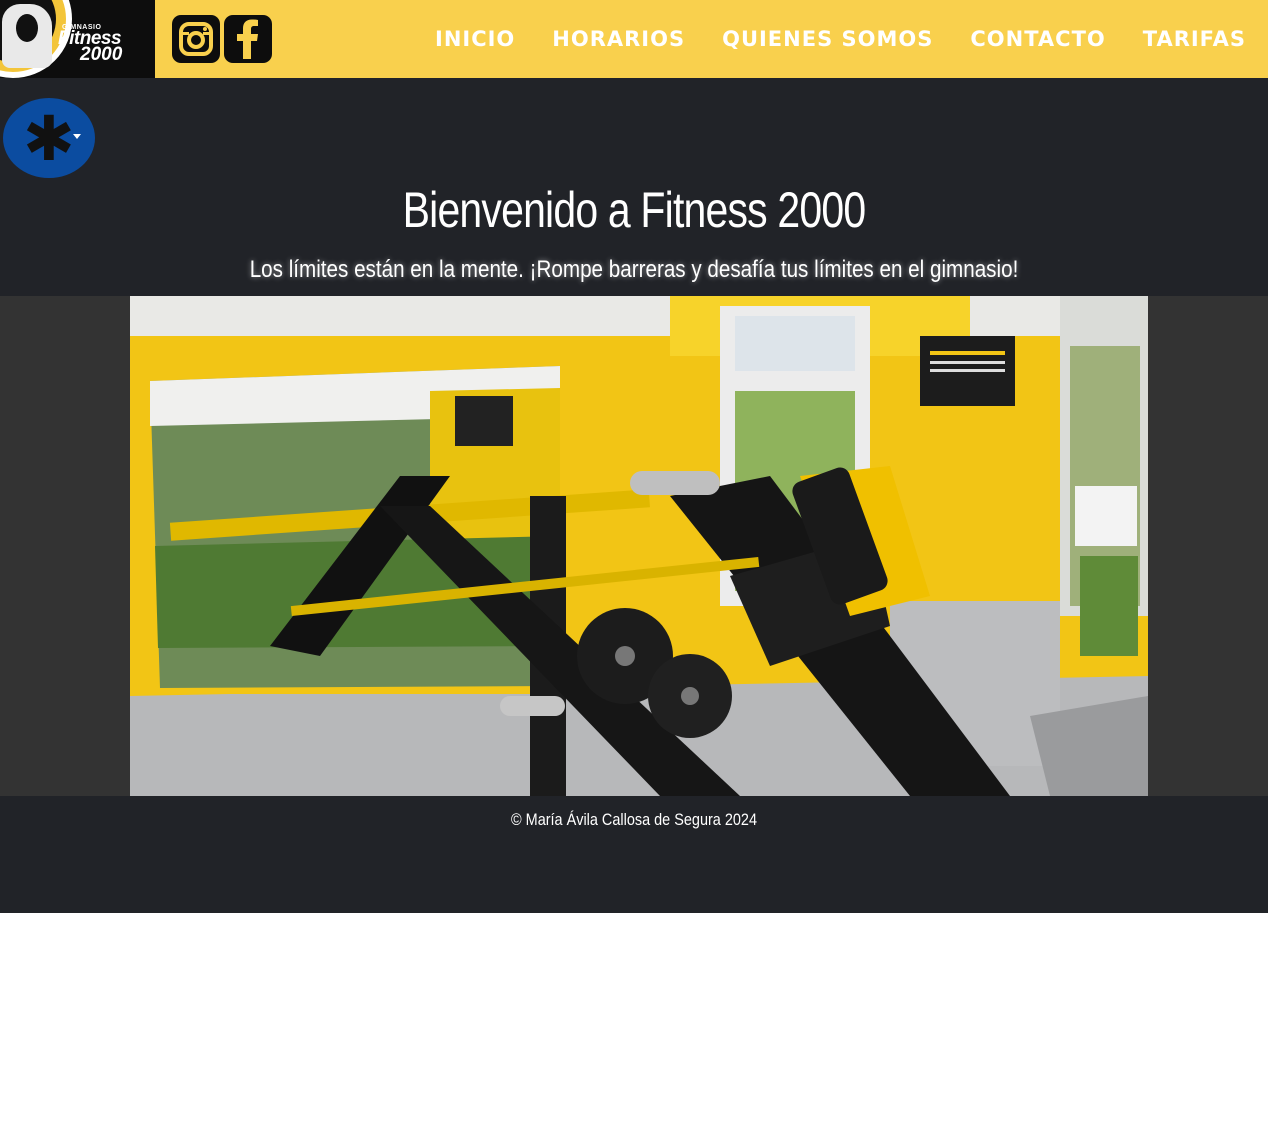 The width and height of the screenshot is (1268, 1123). Describe the element at coordinates (248, 39) in the screenshot. I see `facebook-icon` at that location.